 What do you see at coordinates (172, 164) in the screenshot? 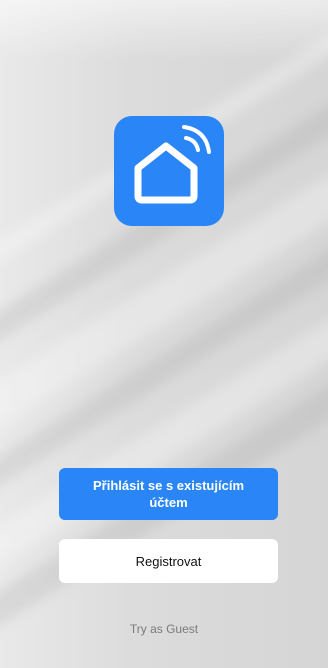
I see `smart-home-icon` at bounding box center [172, 164].